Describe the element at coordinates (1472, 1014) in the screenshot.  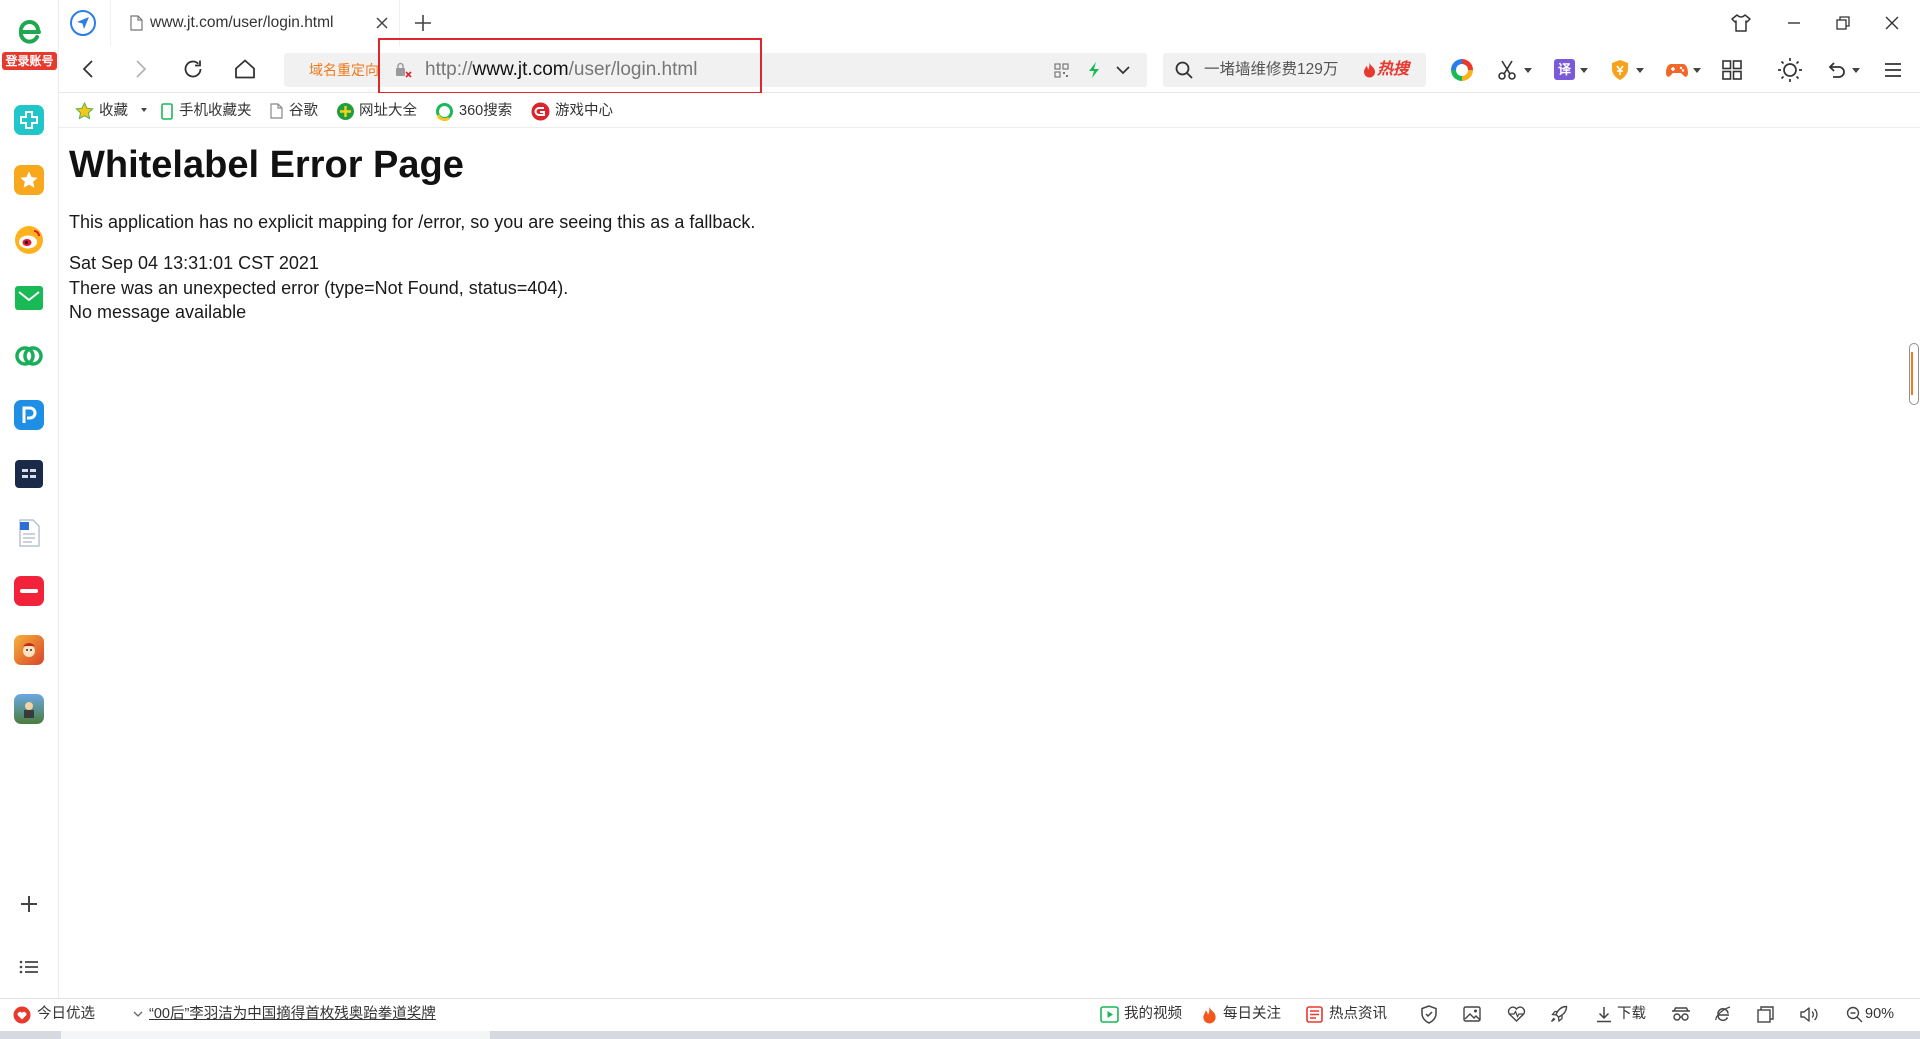
I see `image-icon` at that location.